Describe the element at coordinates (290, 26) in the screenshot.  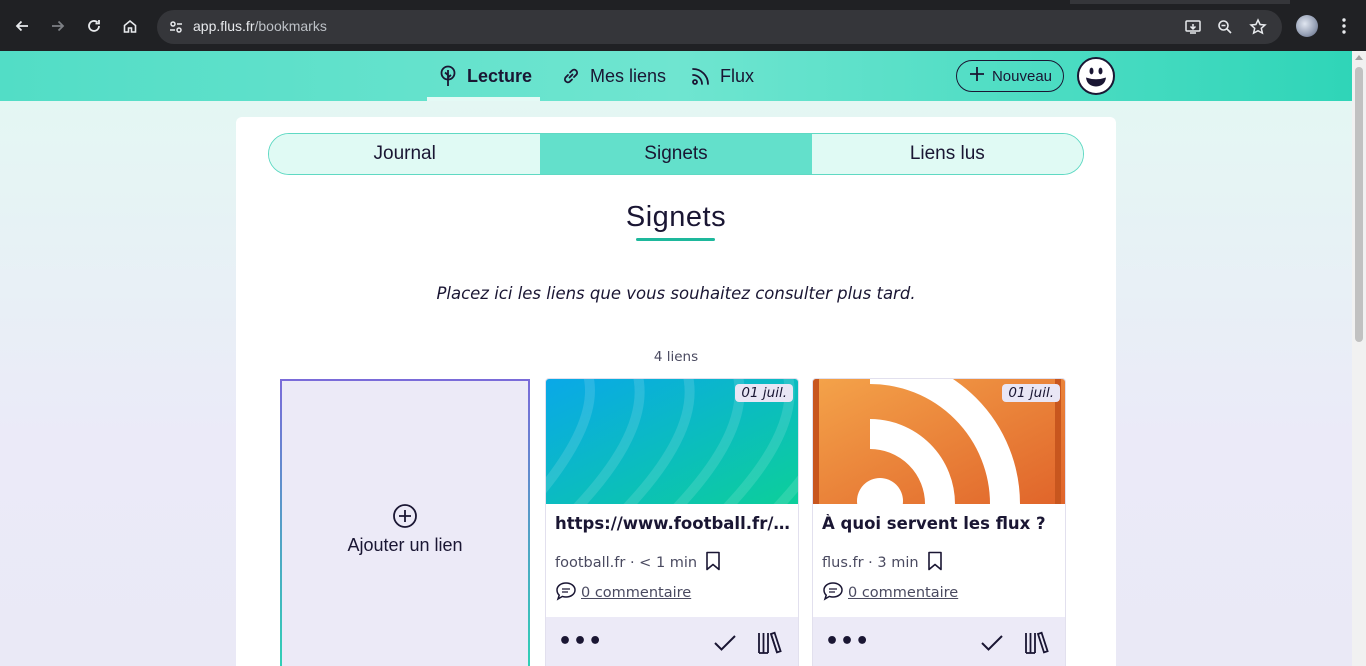
I see `url-path: /bookmarks` at that location.